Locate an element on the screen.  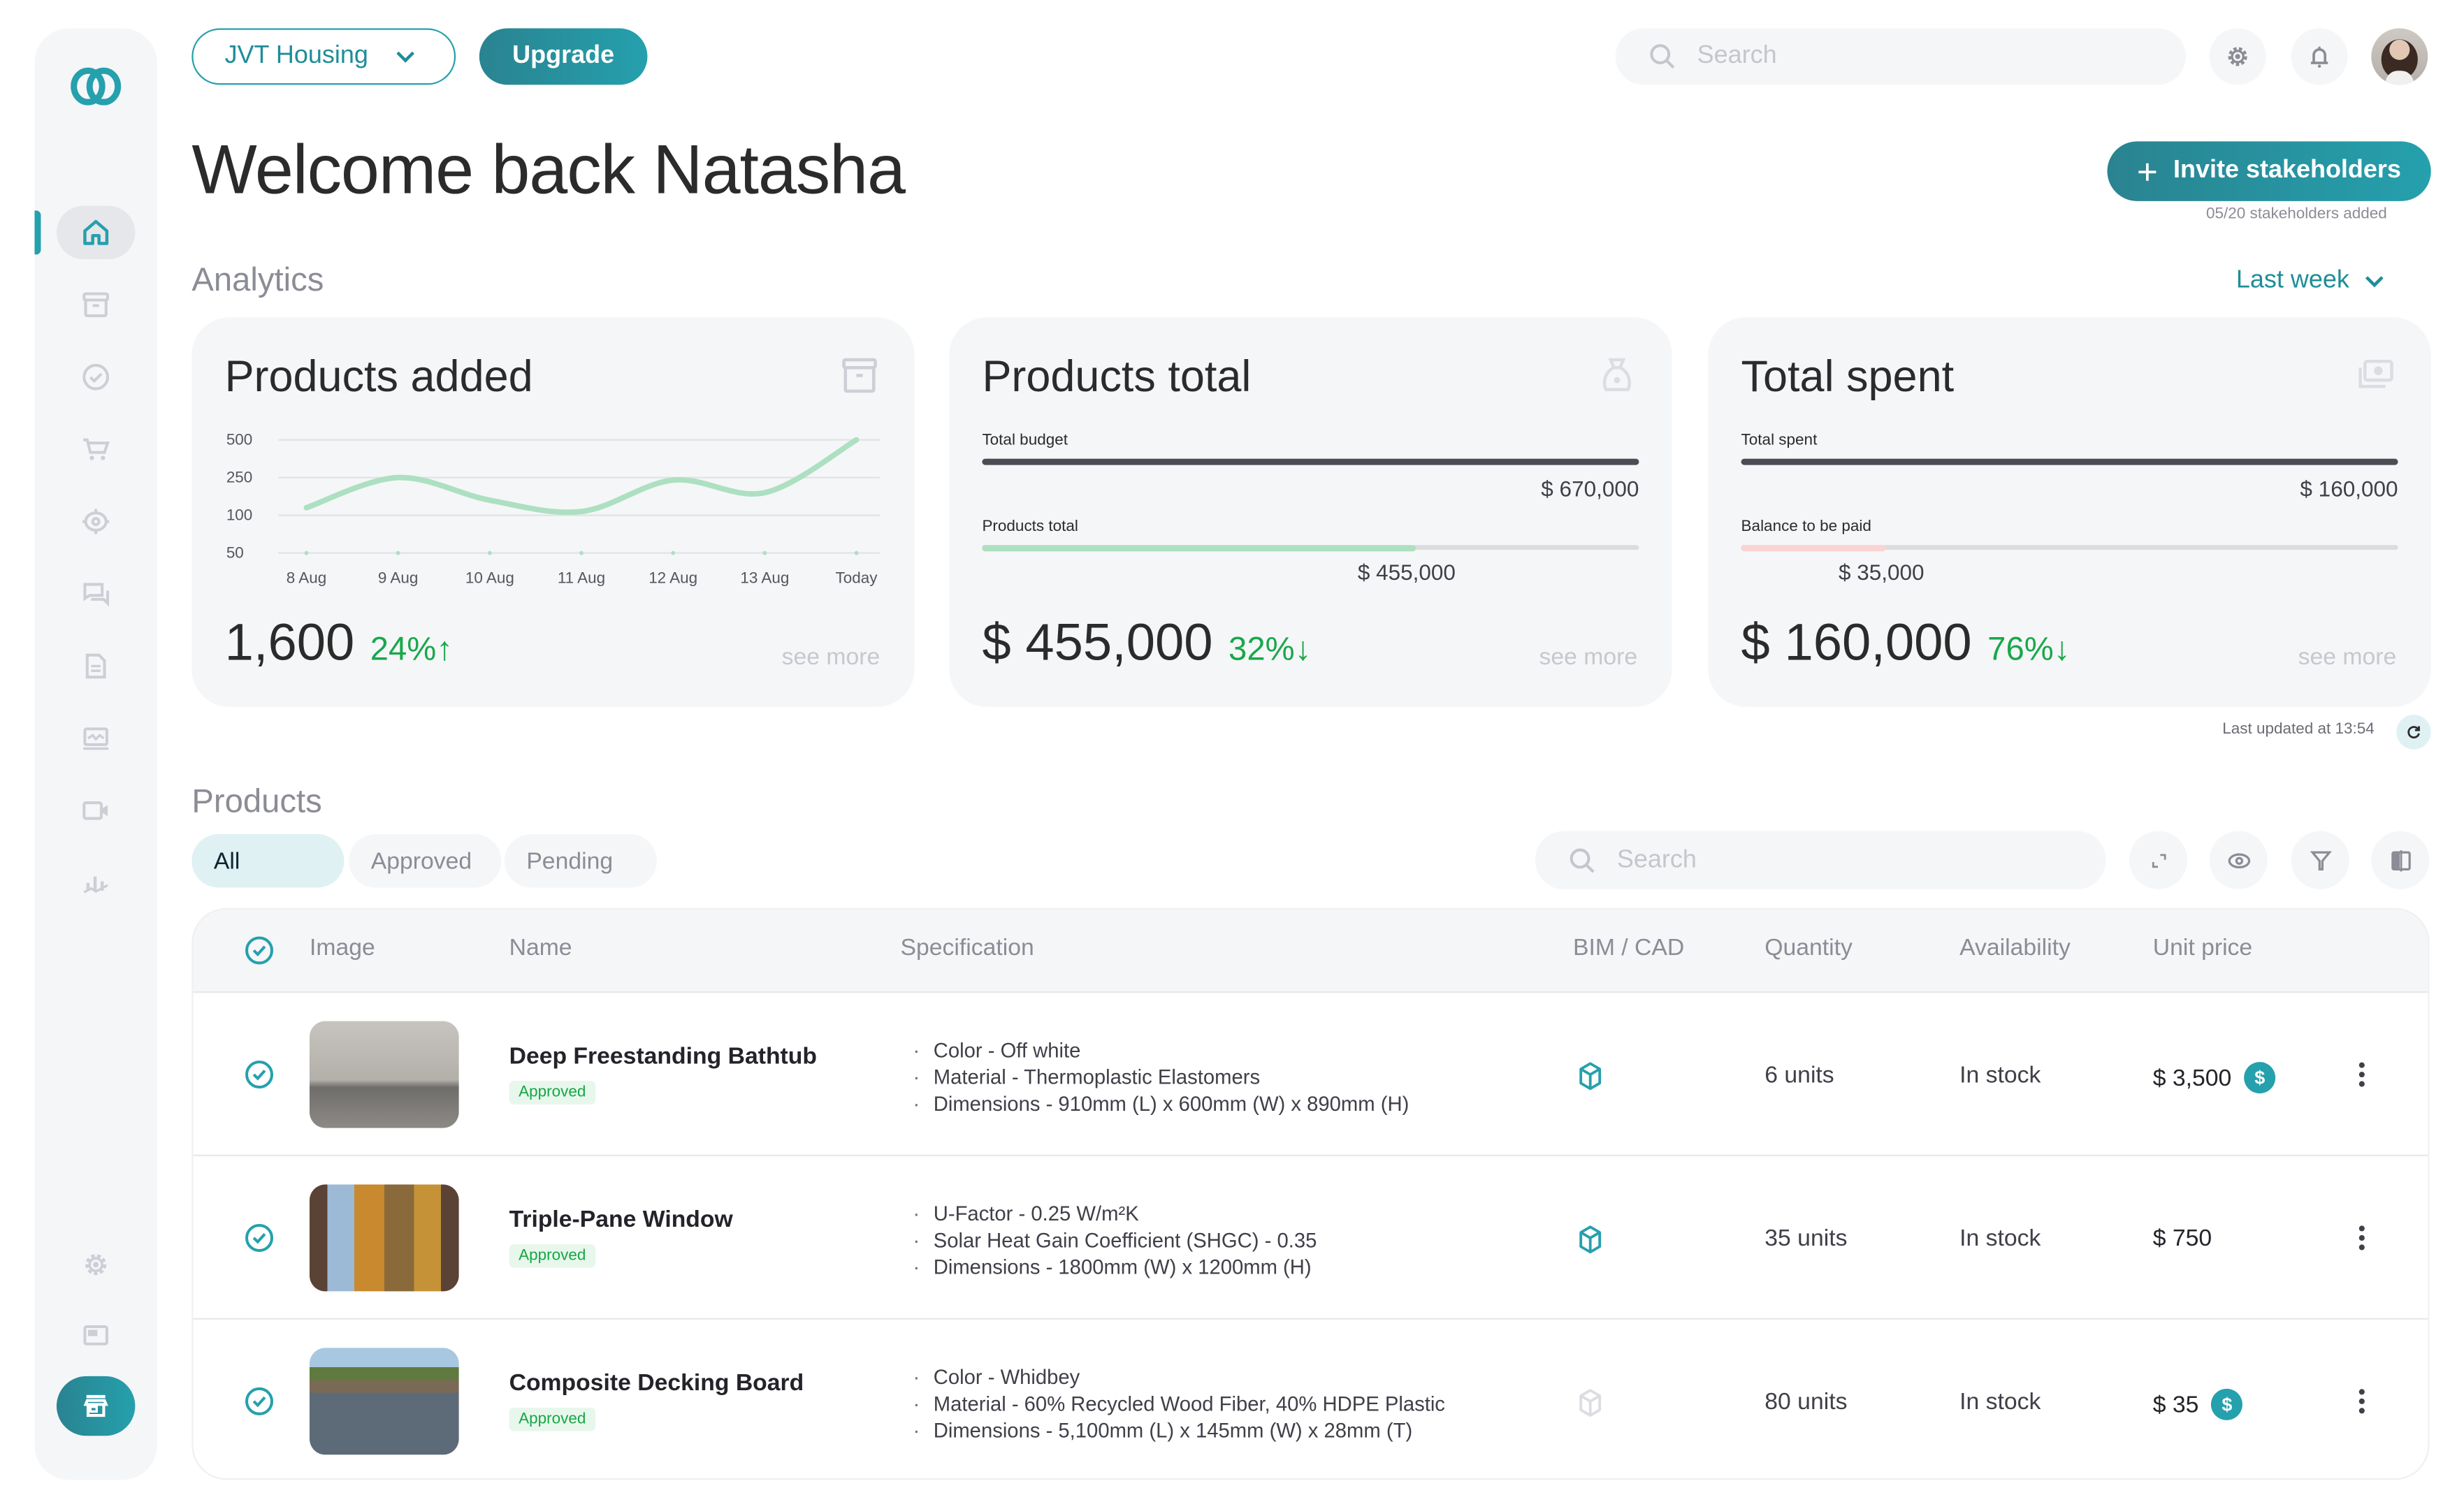
last-updated-text: Last updated at 13:54 is located at coordinates (2298, 730).